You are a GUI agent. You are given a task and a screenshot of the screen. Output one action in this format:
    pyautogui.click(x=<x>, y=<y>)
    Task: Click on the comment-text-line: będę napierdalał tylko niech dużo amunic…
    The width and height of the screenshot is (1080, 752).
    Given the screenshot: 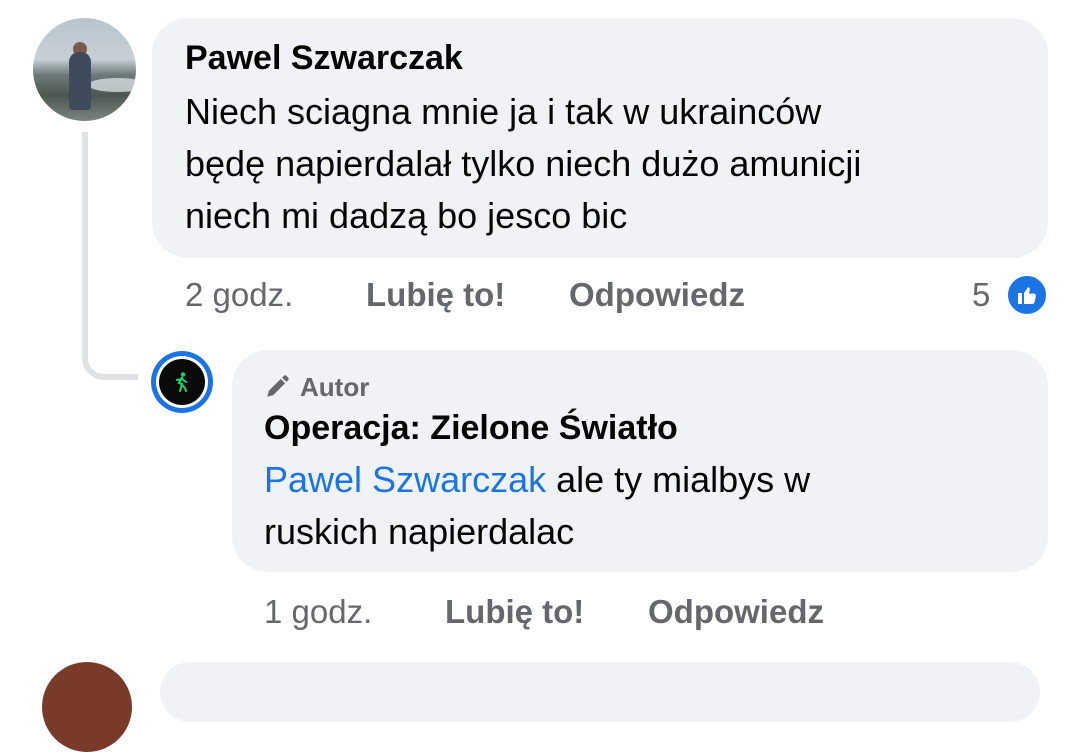 What is the action you would take?
    pyautogui.click(x=523, y=163)
    